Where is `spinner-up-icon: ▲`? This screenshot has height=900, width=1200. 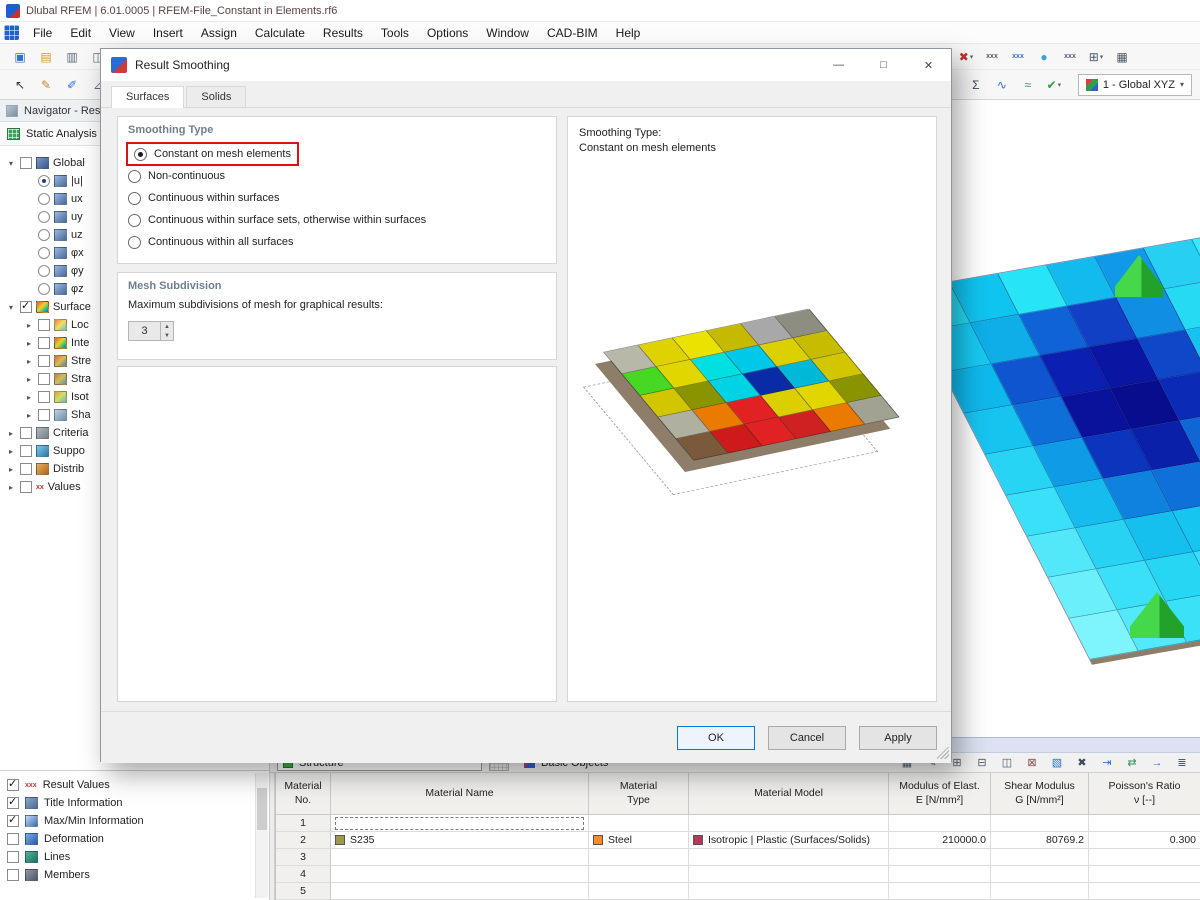 spinner-up-icon: ▲ is located at coordinates (167, 326).